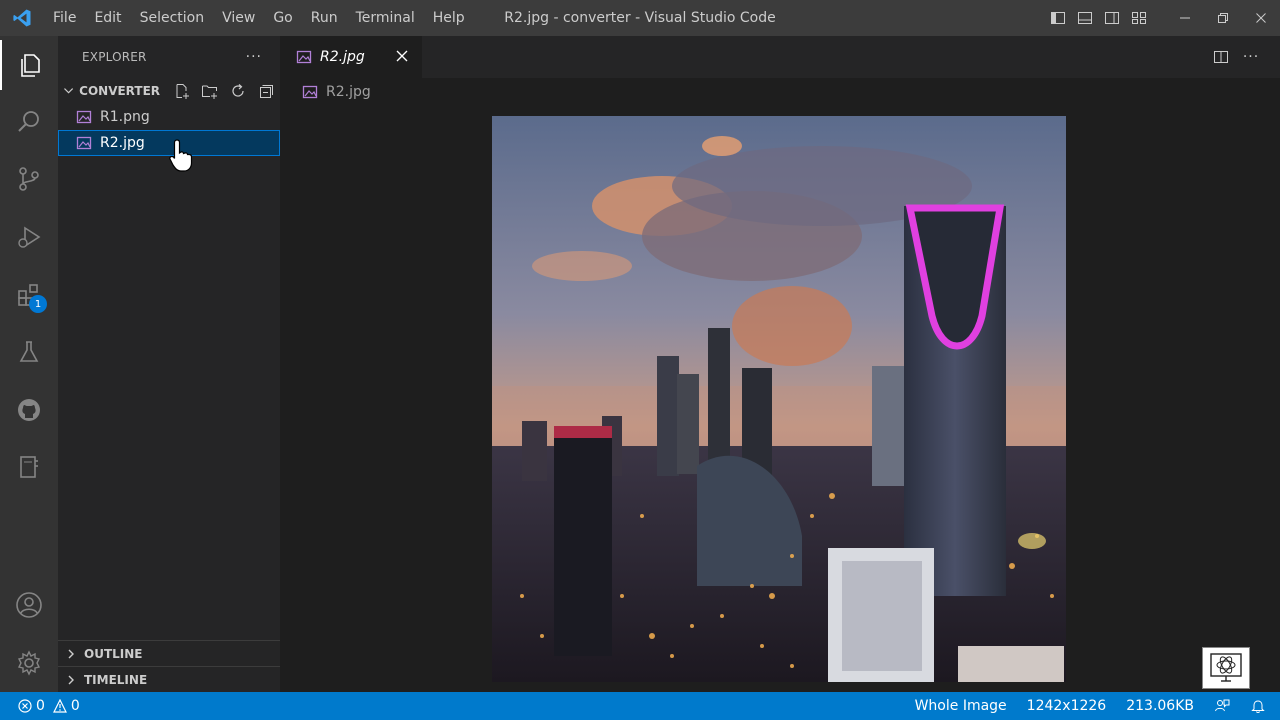 The height and width of the screenshot is (720, 1280). Describe the element at coordinates (169, 117) in the screenshot. I see `file-item-r1: R1.png` at that location.